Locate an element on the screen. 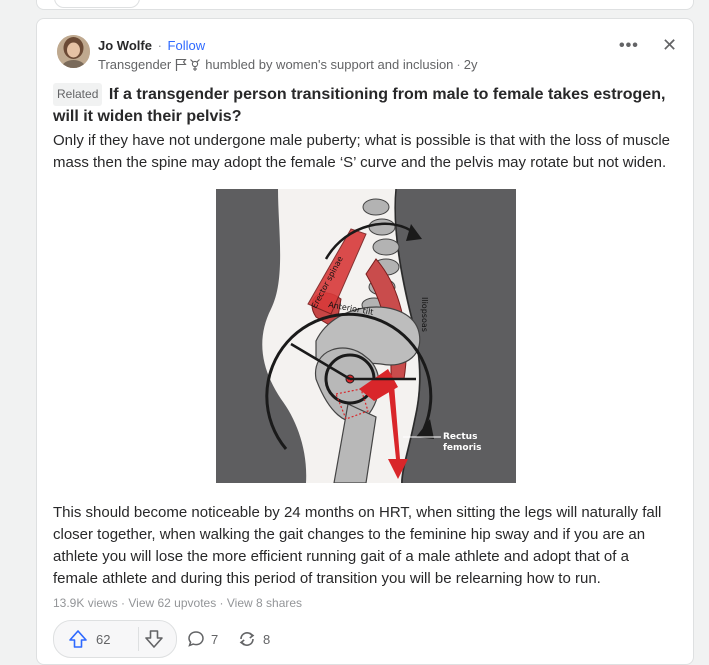 This screenshot has width=709, height=665. share-button: 8 is located at coordinates (253, 639).